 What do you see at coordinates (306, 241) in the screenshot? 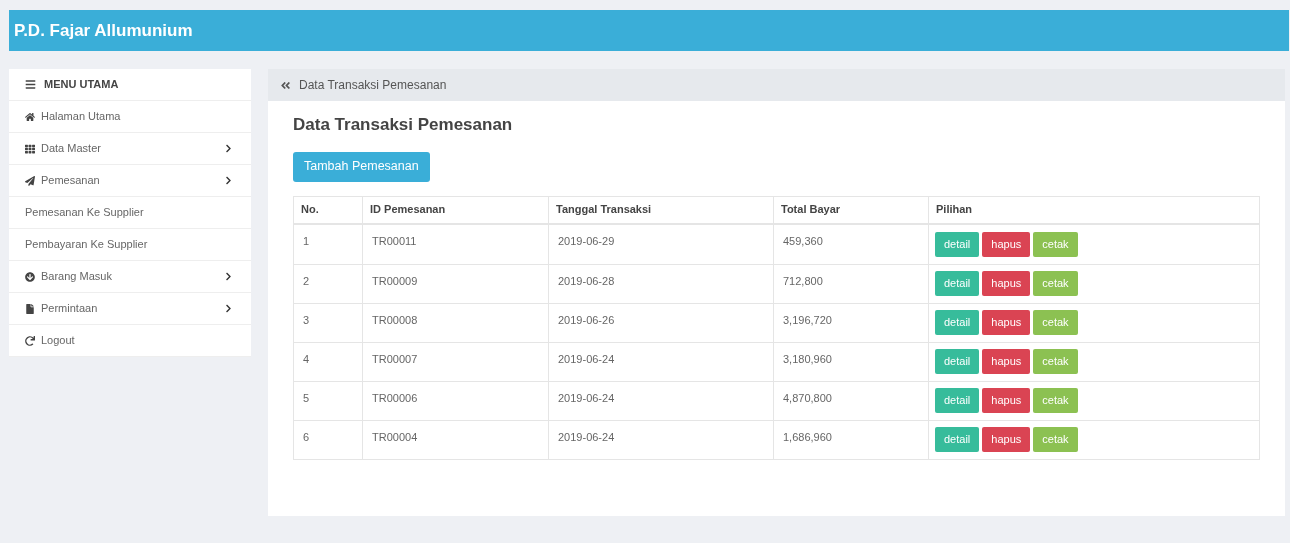
I see `table-cell-text: 1` at bounding box center [306, 241].